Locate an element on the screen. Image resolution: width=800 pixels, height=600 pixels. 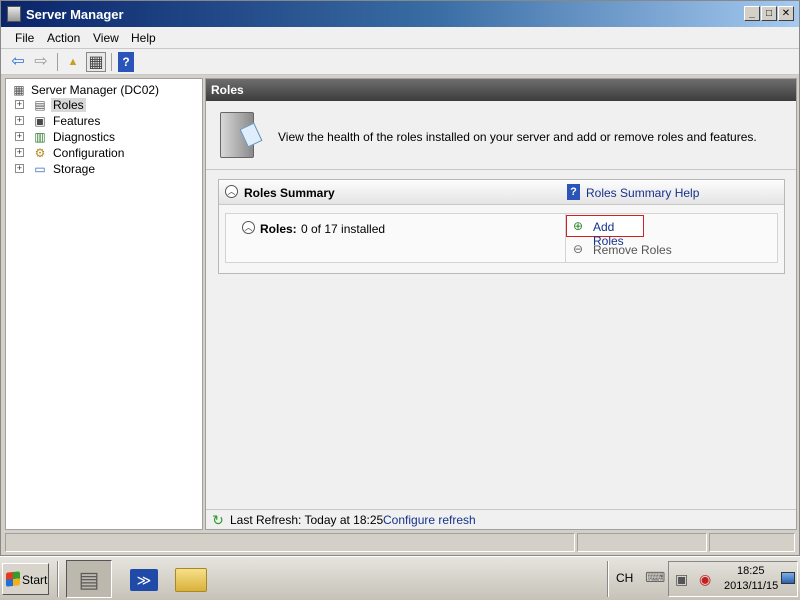
roles-label: Roles: is located at coordinates (278, 229).